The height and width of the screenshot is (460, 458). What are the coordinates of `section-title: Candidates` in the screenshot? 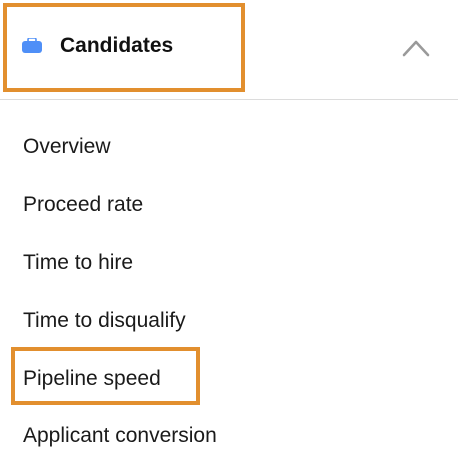 It's located at (117, 45).